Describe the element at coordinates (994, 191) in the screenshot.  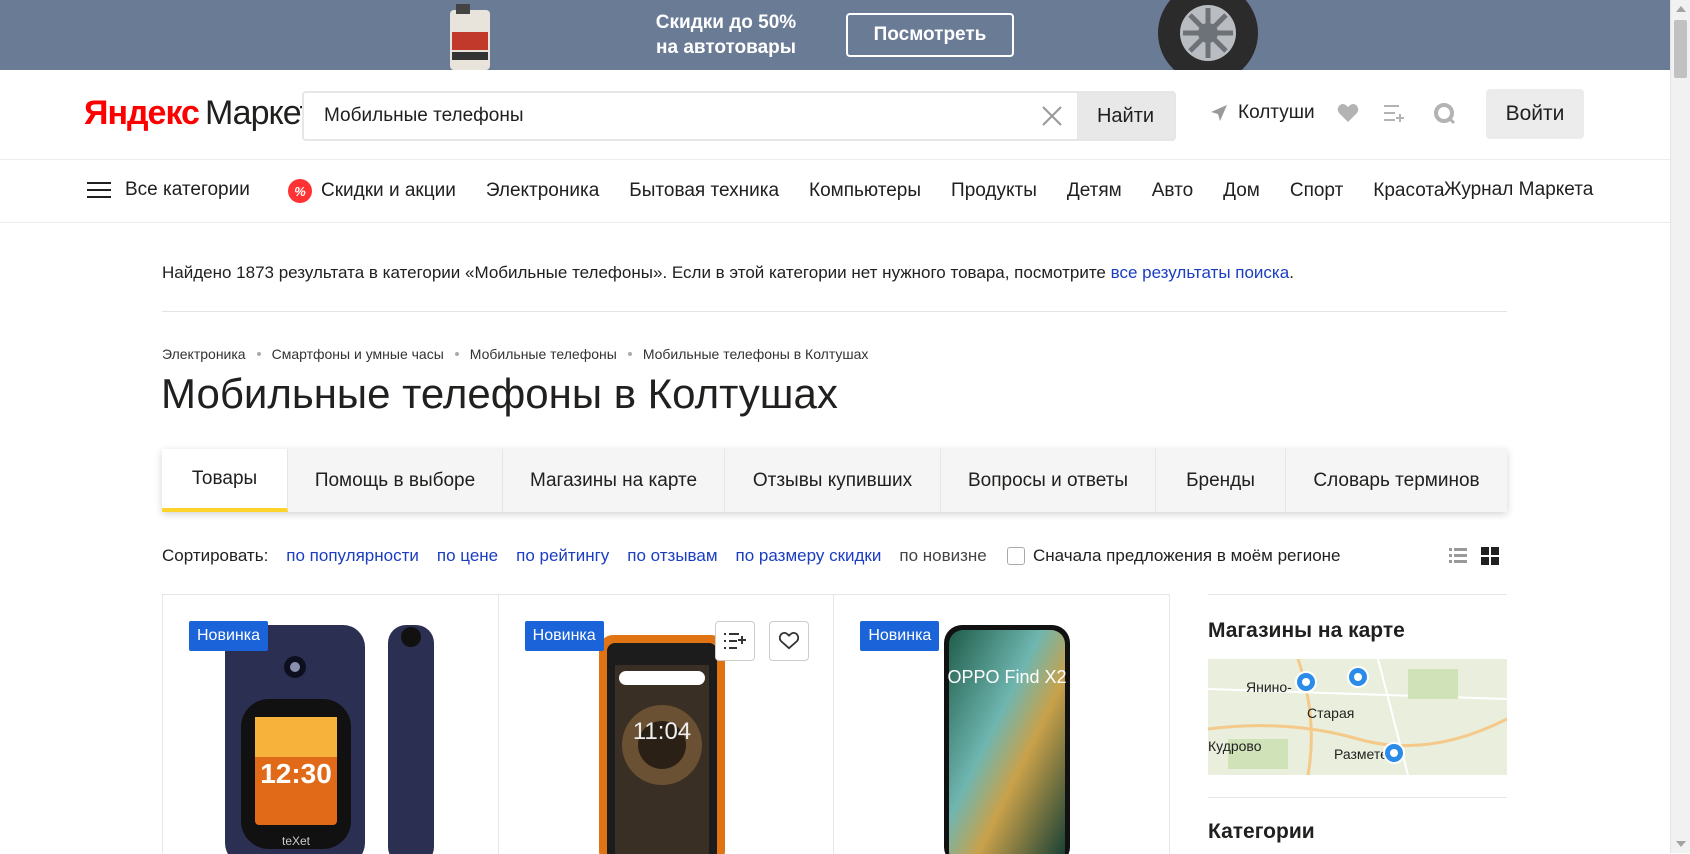
I see `nav-item-food: Продукты` at that location.